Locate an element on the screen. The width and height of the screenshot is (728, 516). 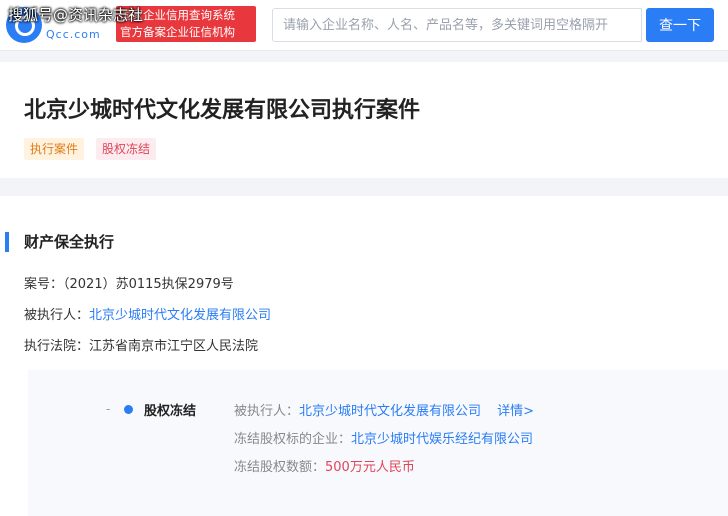
court-row: 执行法院：江苏省南京市江宁区人民法院 is located at coordinates (141, 344).